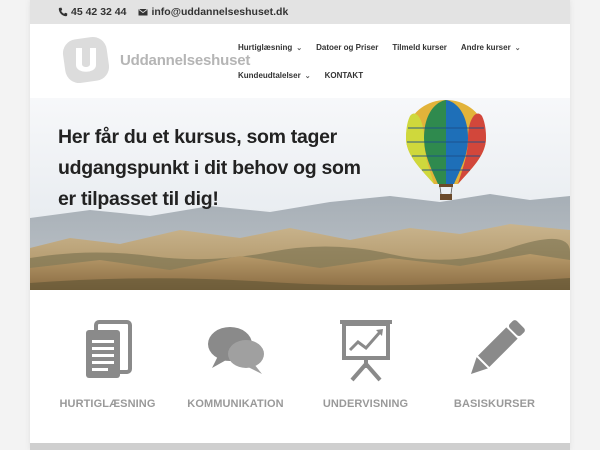 This screenshot has height=450, width=600. What do you see at coordinates (86, 60) in the screenshot?
I see `logo-mark-icon` at bounding box center [86, 60].